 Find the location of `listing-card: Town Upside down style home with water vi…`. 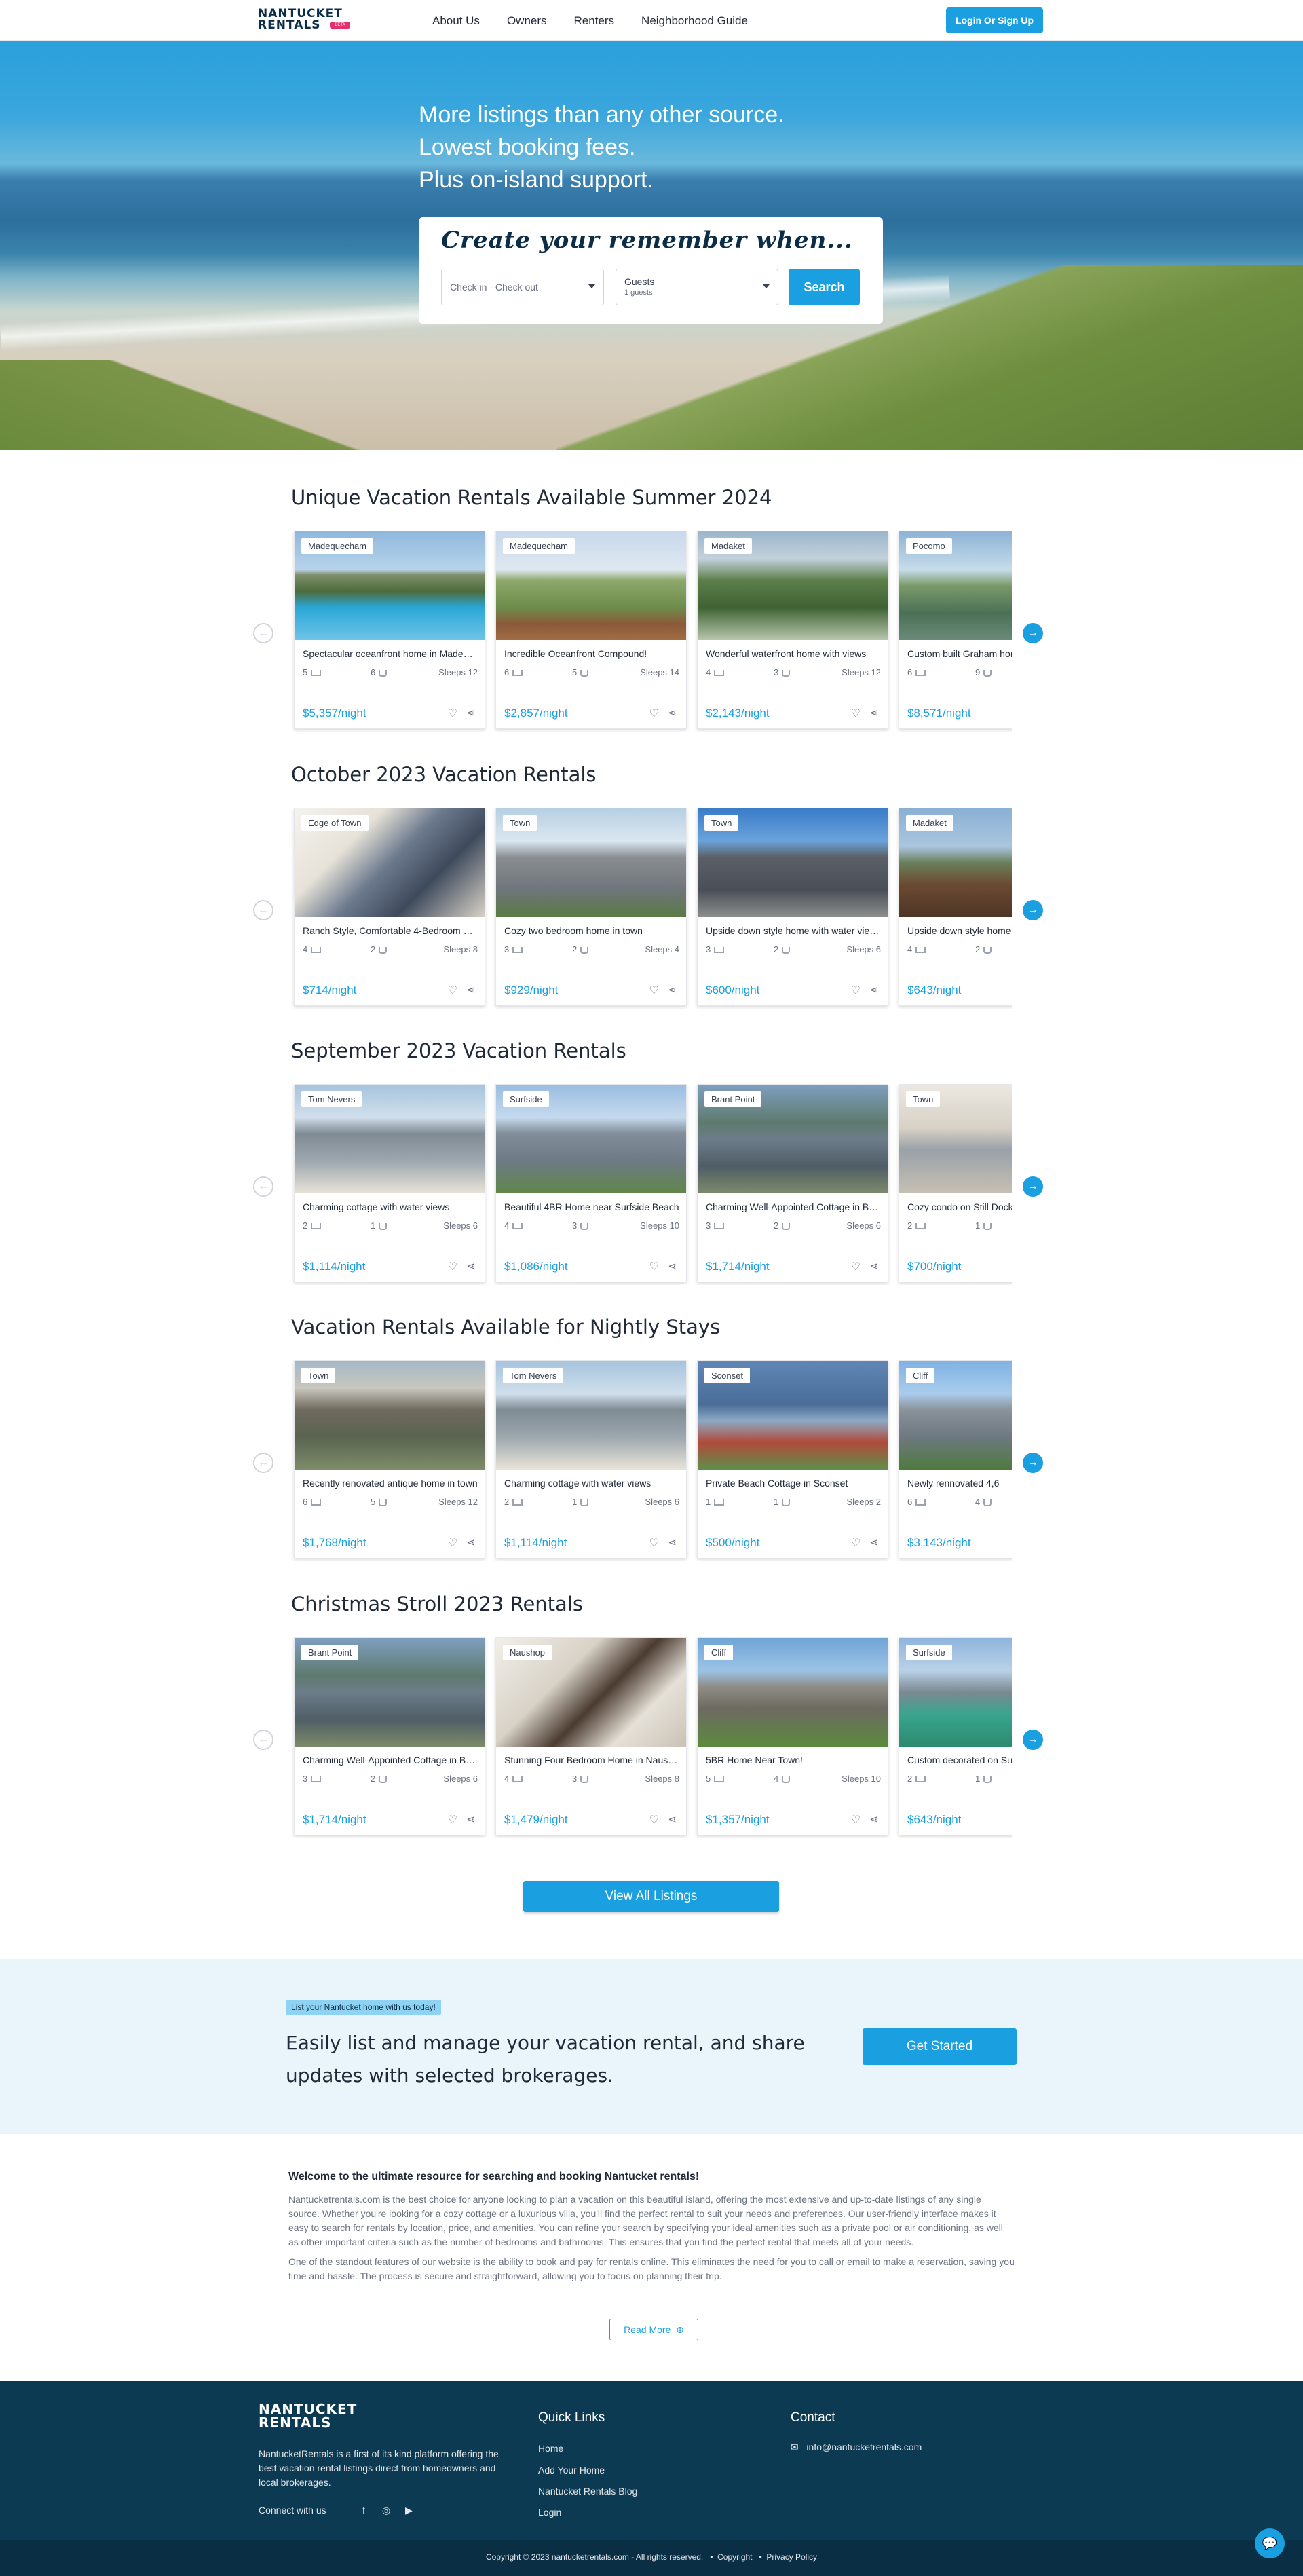

listing-card: Town Upside down style home with water vi… is located at coordinates (792, 907).